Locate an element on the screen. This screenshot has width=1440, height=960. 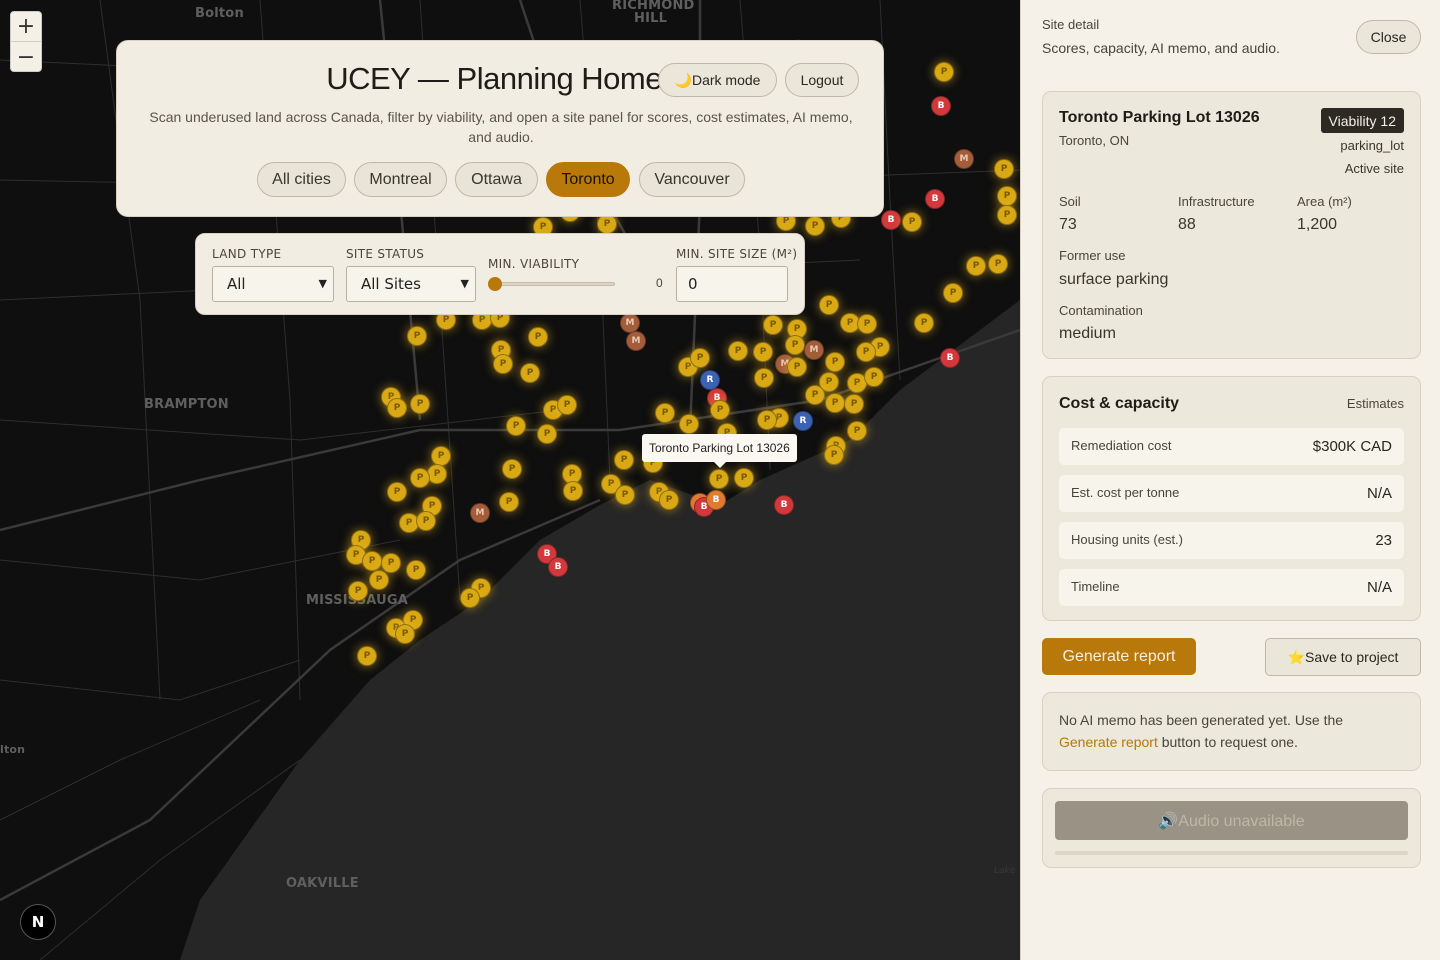
viability-slider-track is located at coordinates (552, 284).